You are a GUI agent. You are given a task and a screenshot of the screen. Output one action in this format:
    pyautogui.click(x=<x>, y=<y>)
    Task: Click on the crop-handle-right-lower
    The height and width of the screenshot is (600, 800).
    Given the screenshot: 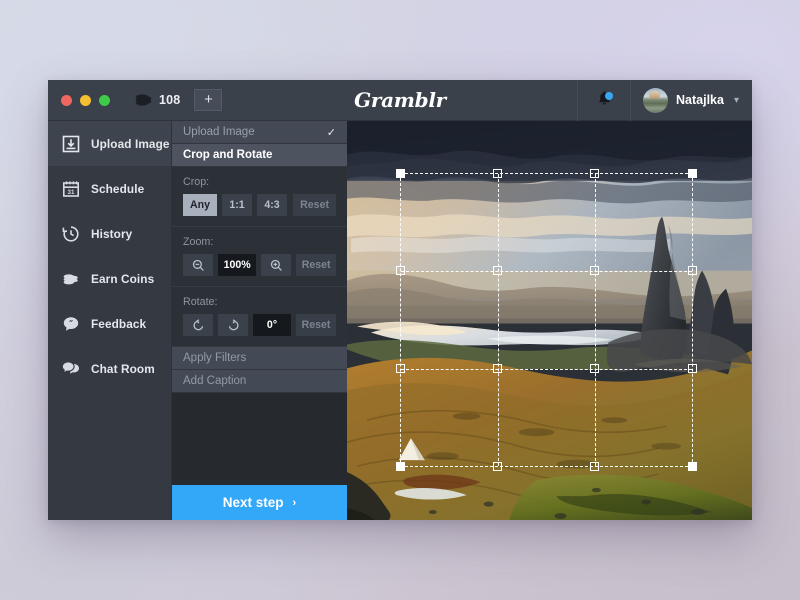 What is the action you would take?
    pyautogui.click(x=692, y=368)
    